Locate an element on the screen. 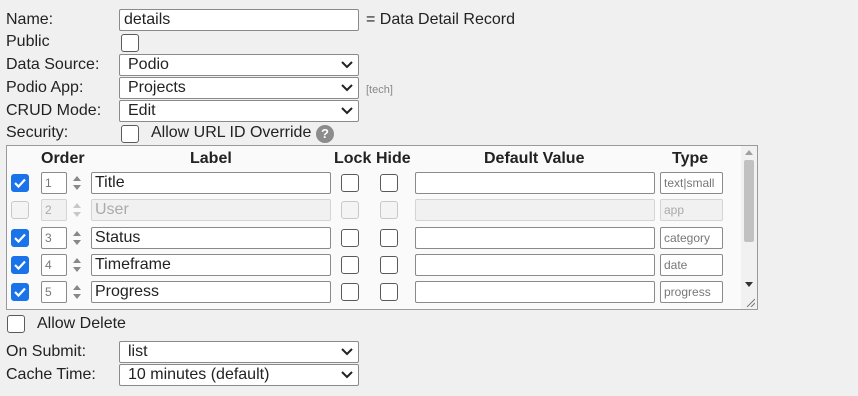 Image resolution: width=858 pixels, height=396 pixels. allow-delete-checkbox is located at coordinates (16, 324).